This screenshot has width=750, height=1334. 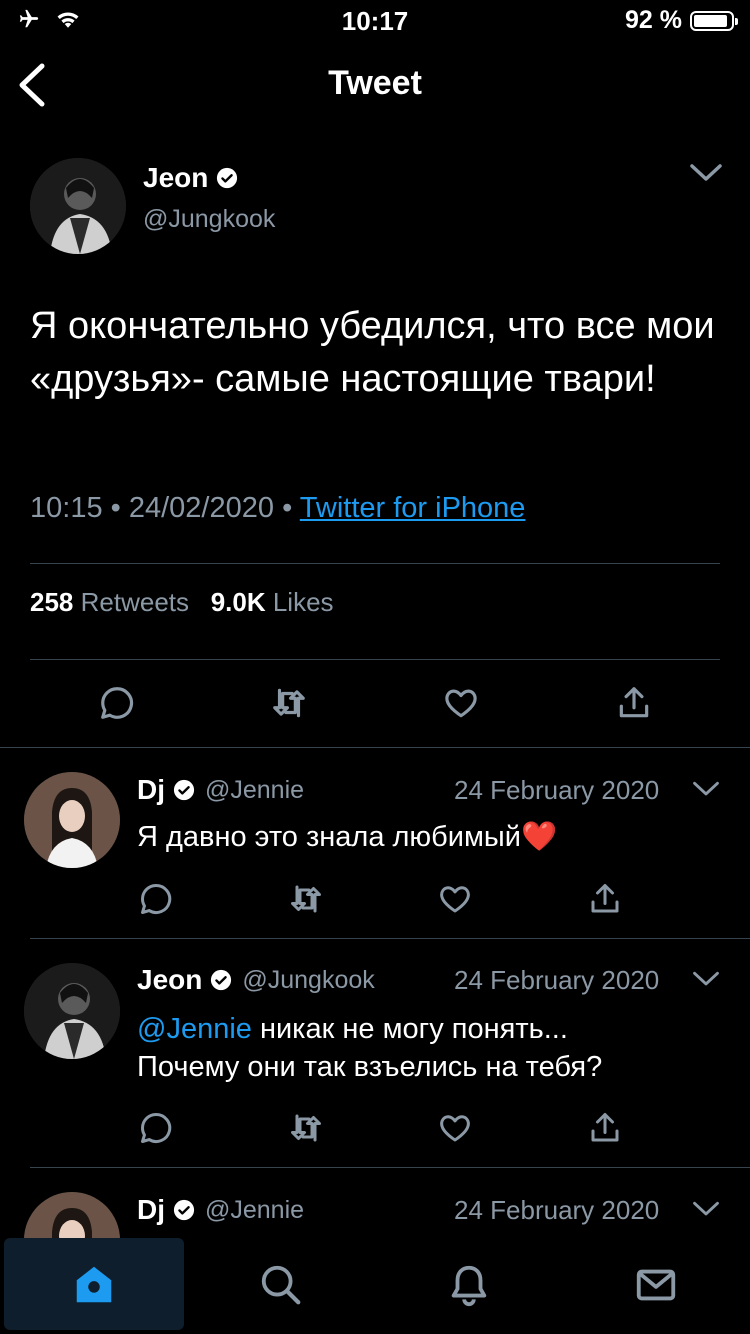 I want to click on tweet-stats: 258 Retweets 9.0K Likes, so click(x=182, y=602).